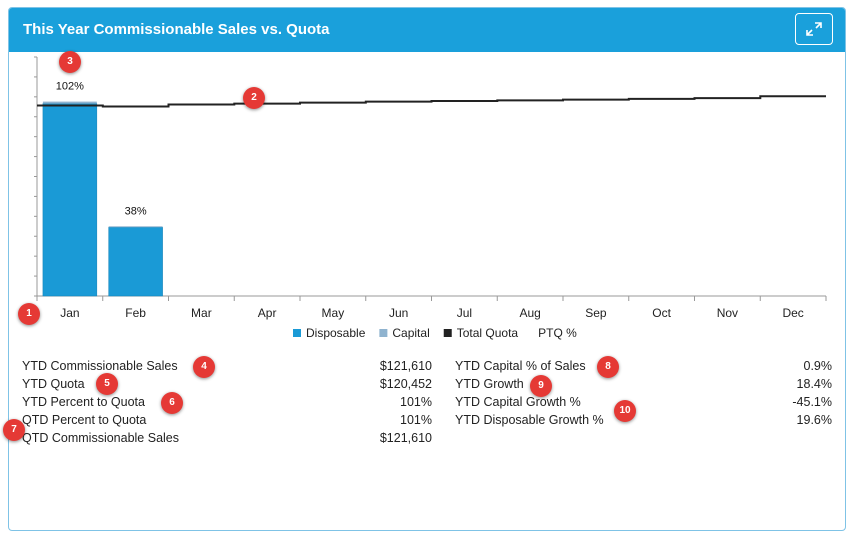 Image resolution: width=852 pixels, height=537 pixels. I want to click on stat-row: YTD Commissionable Sales $121,610, so click(227, 368).